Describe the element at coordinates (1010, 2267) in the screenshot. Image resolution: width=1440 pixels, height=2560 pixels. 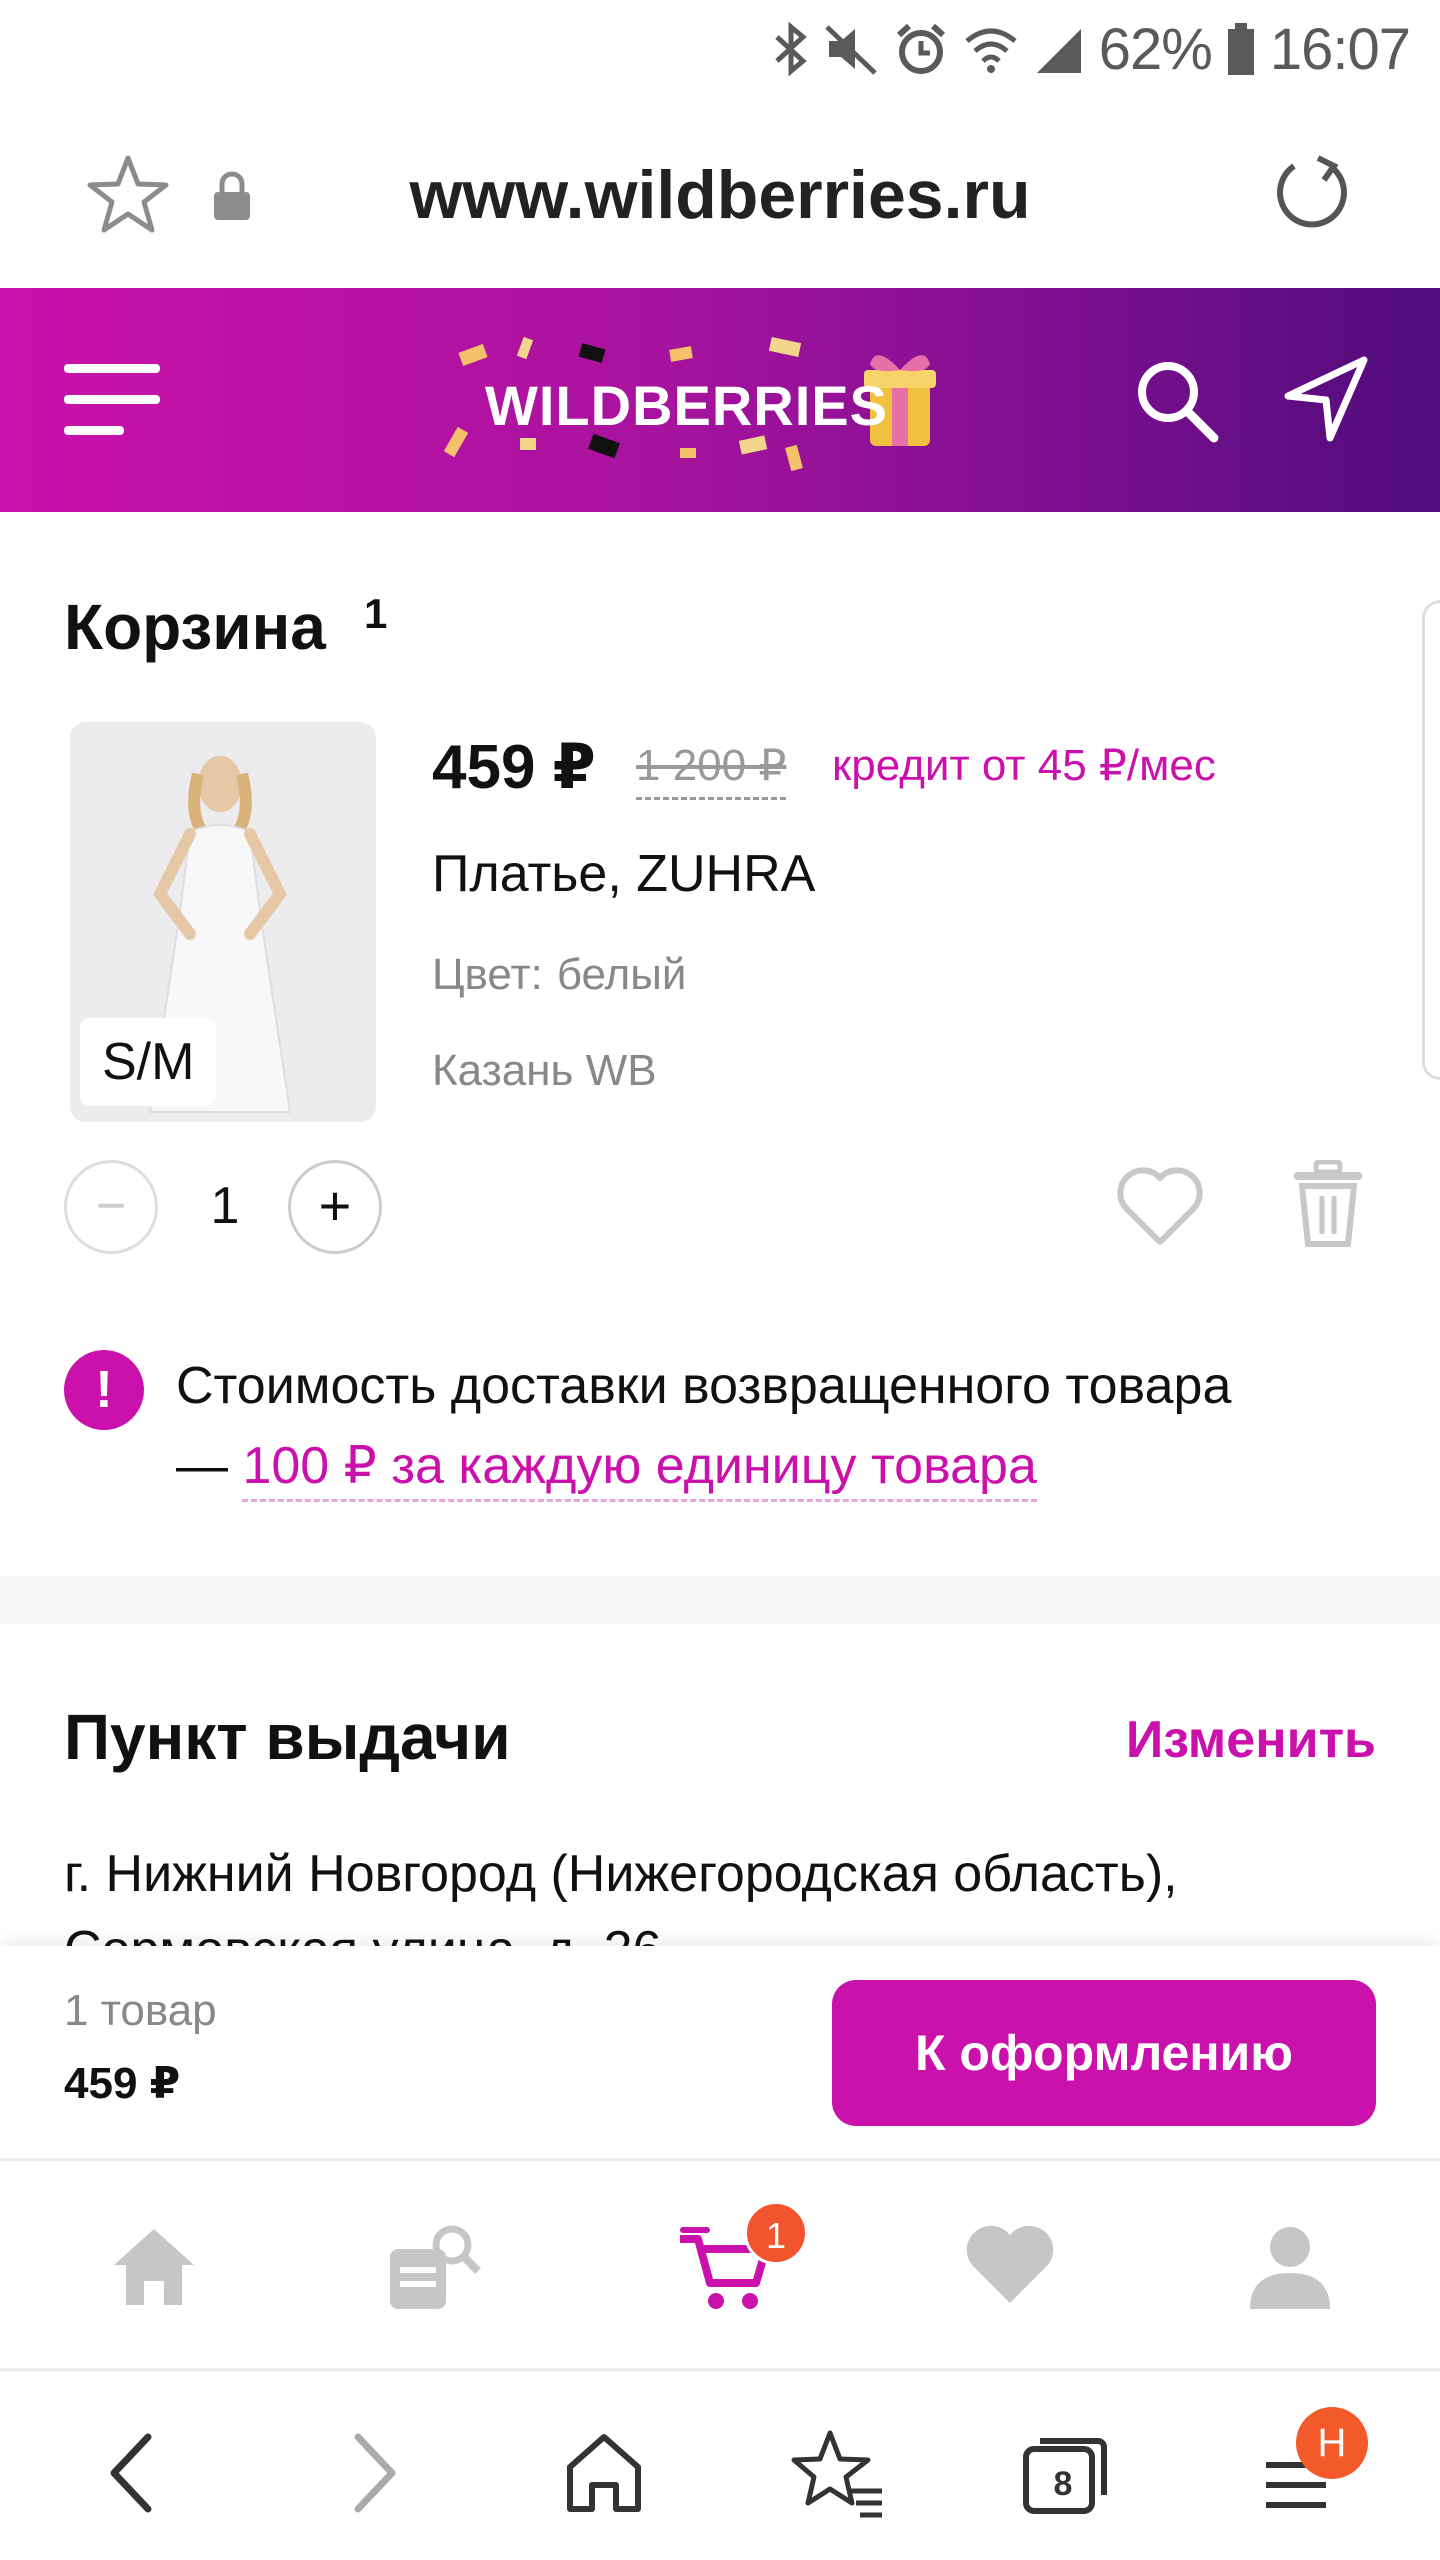
I see `favorites-heart-icon` at that location.